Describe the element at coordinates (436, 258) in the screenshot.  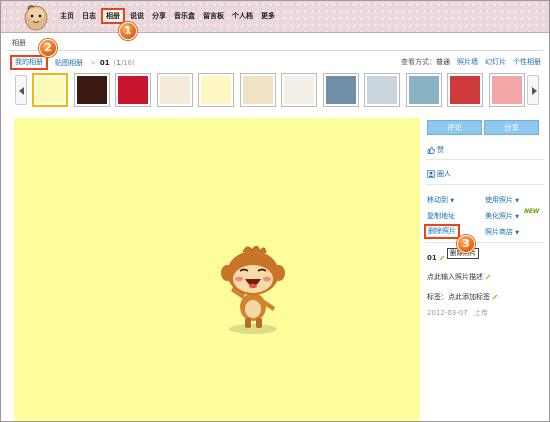
I see `photo-name: 01` at that location.